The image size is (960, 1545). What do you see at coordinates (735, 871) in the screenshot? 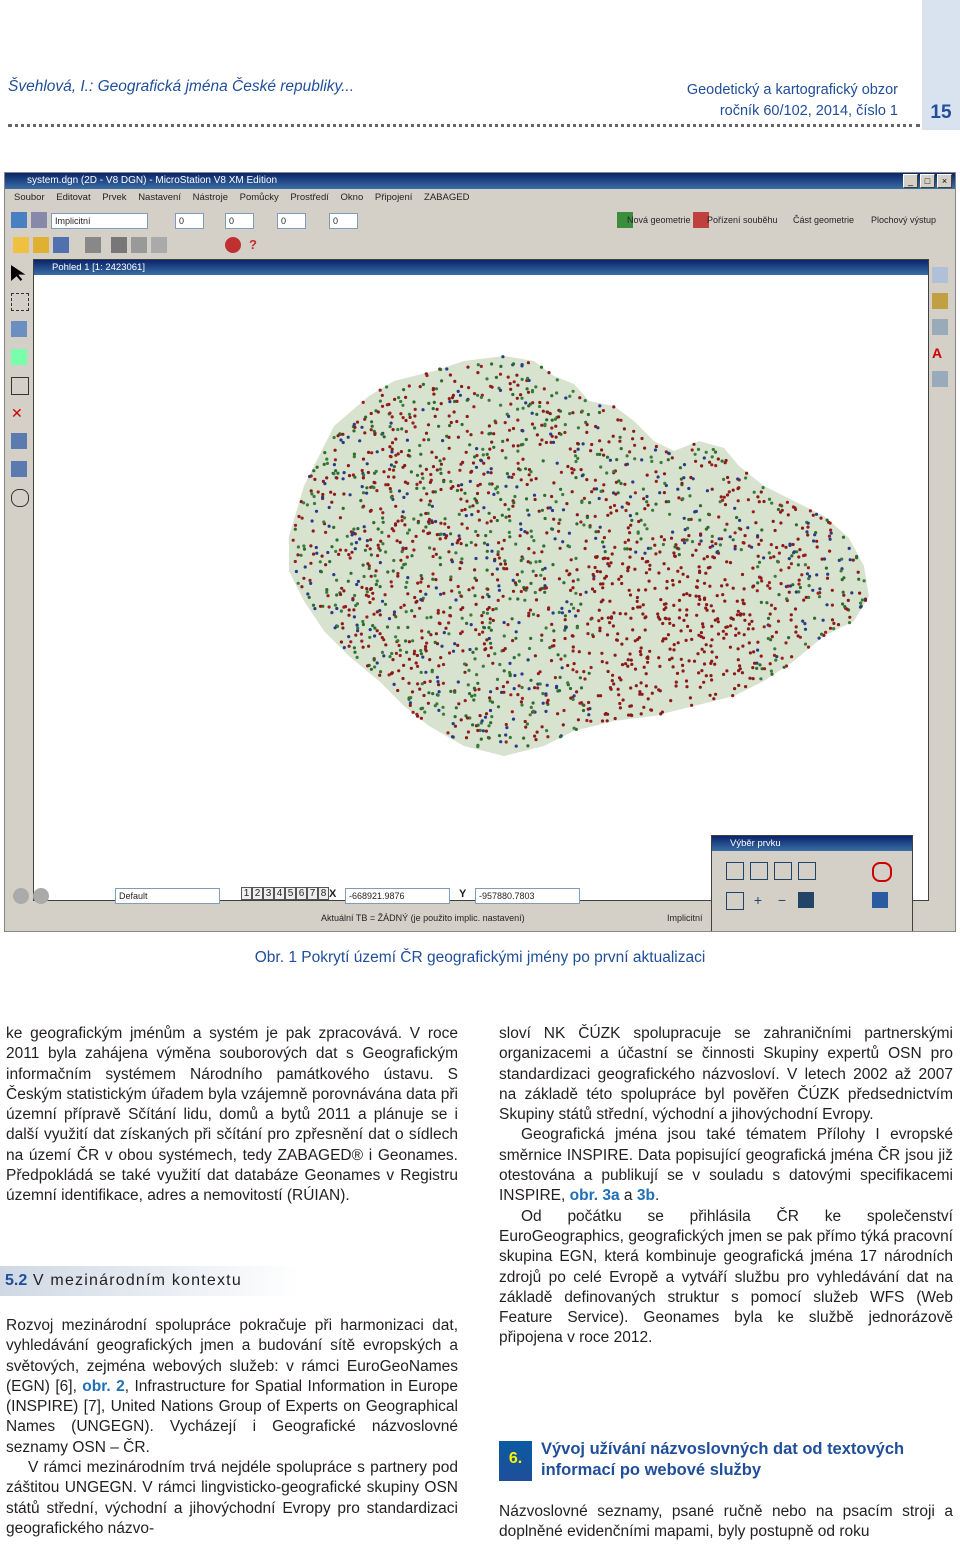
I see `point-select-icon` at bounding box center [735, 871].